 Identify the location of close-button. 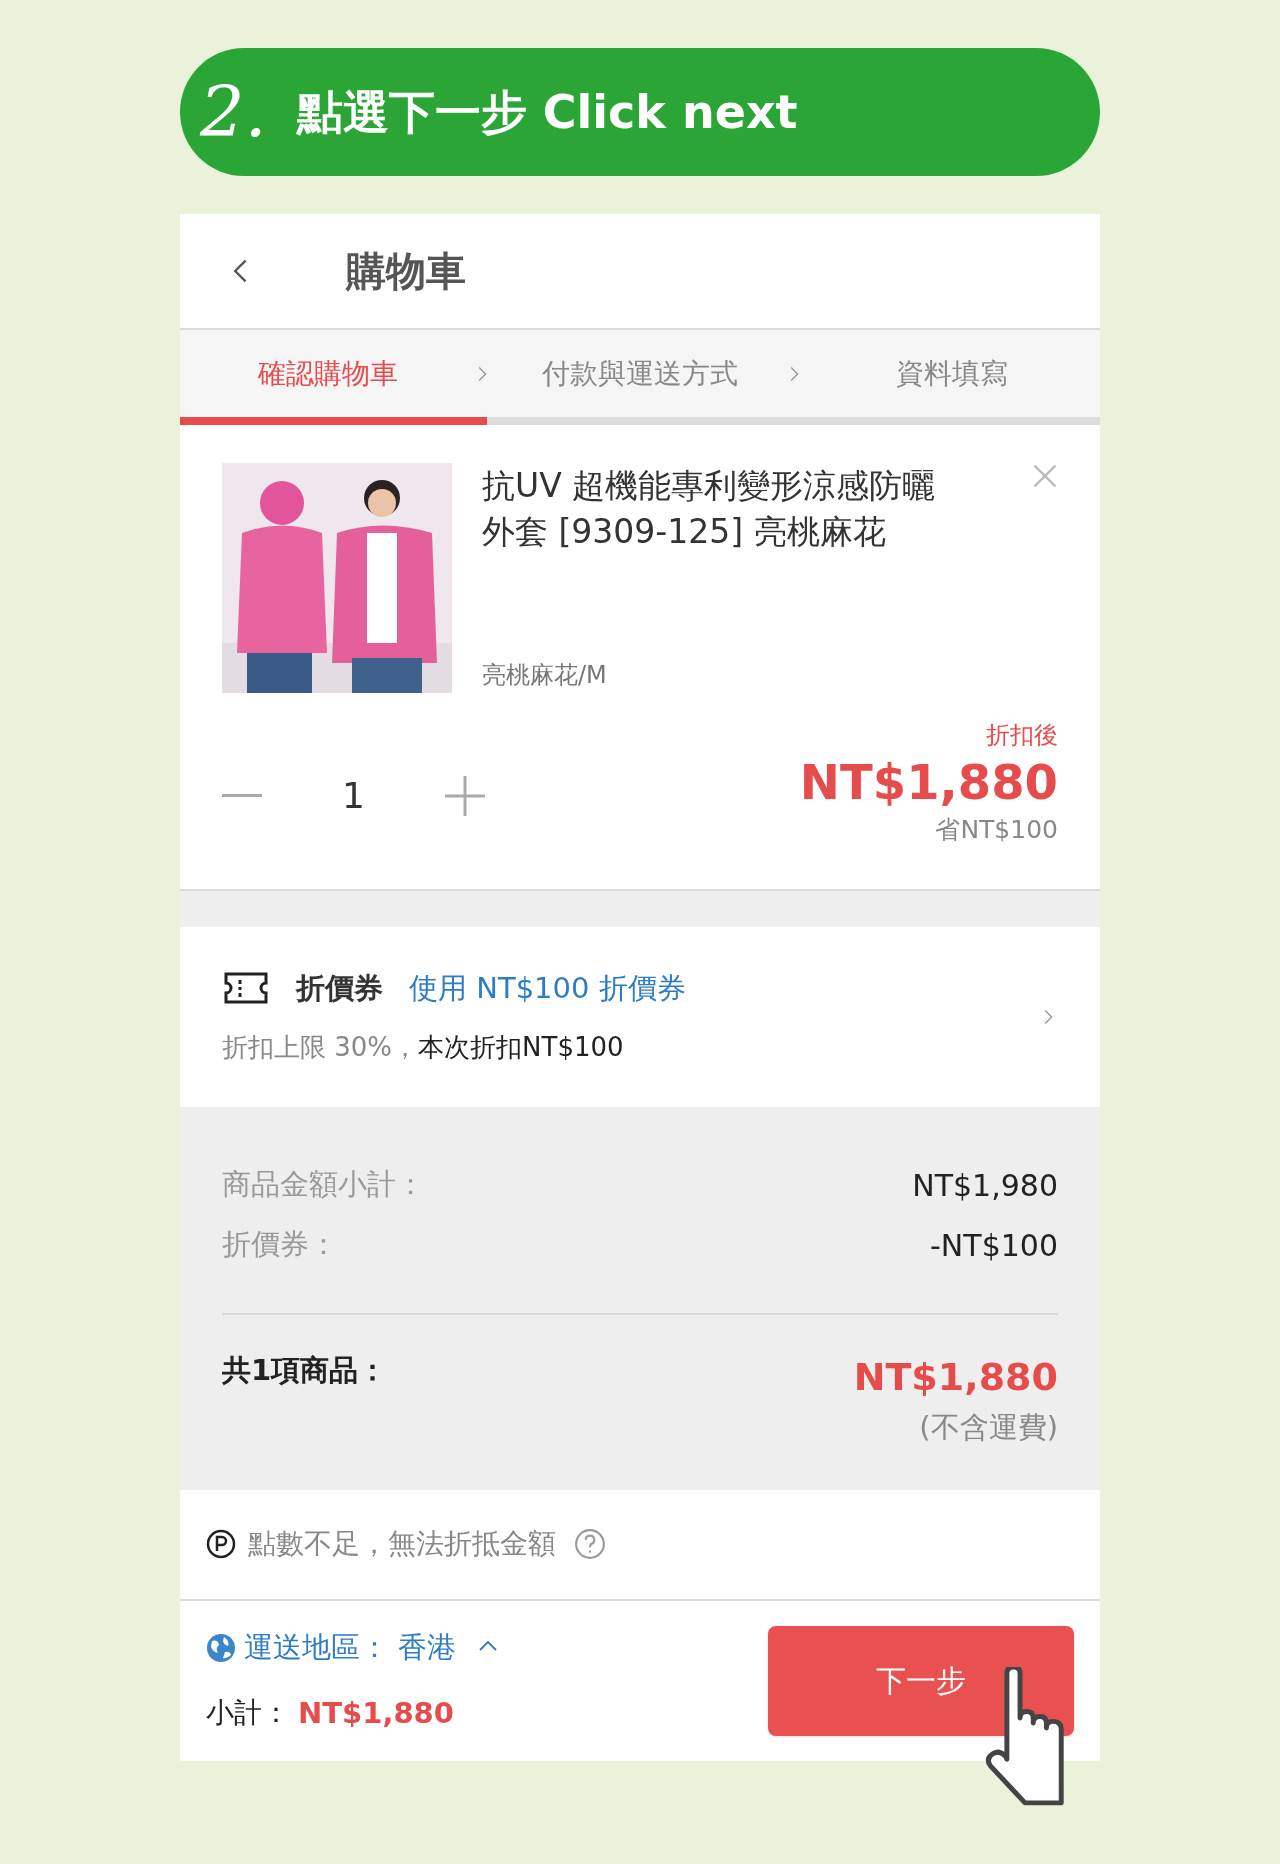
(1045, 476).